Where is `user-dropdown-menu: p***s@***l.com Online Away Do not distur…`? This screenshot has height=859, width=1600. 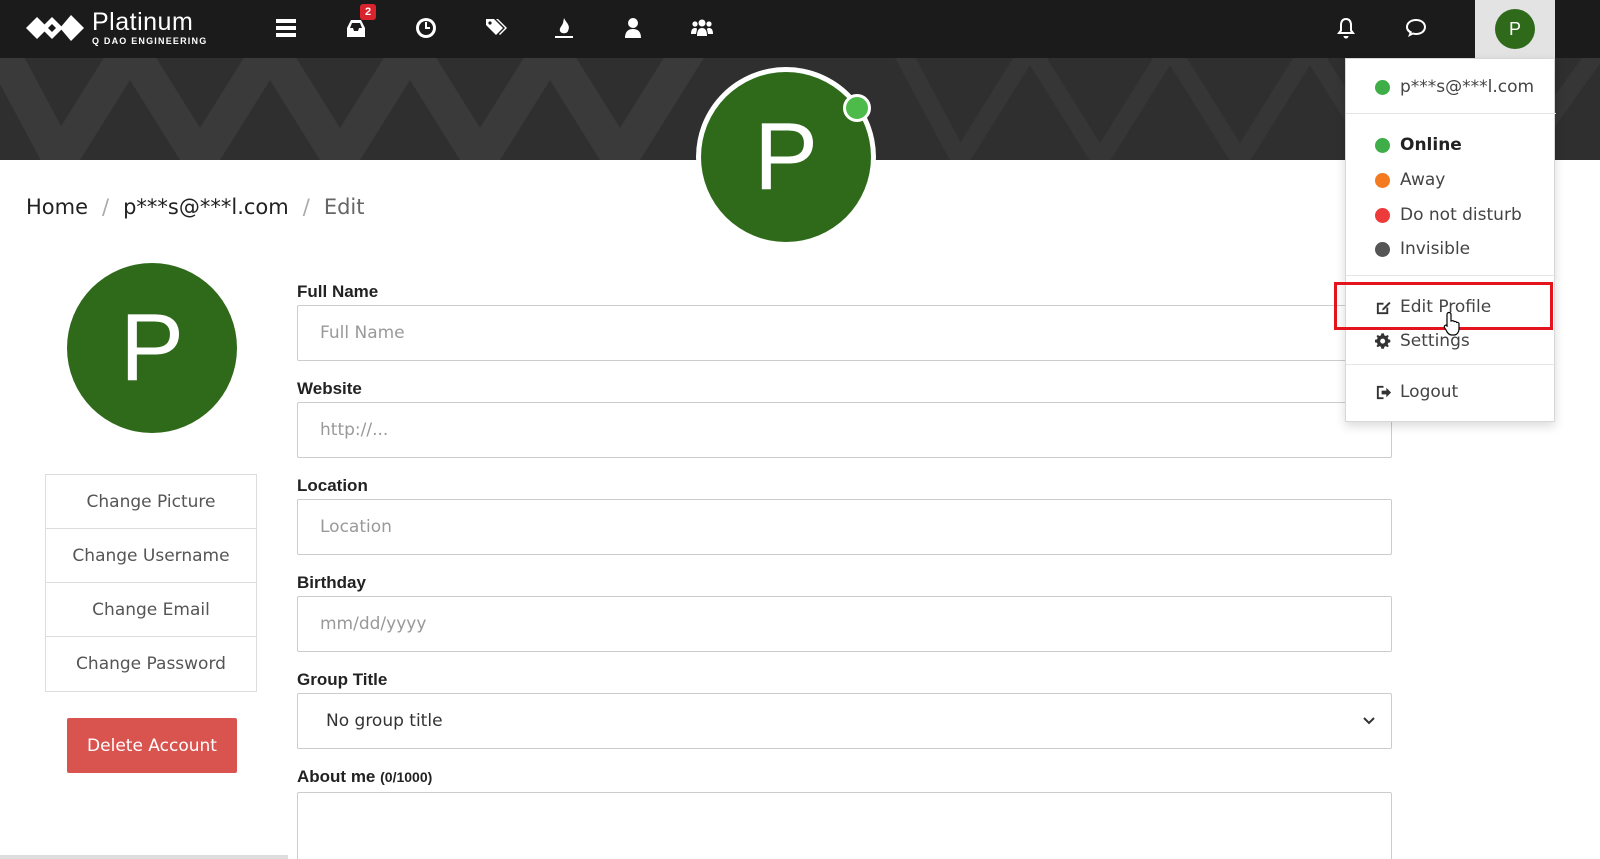
user-dropdown-menu: p***s@***l.com Online Away Do not distur… is located at coordinates (1450, 240).